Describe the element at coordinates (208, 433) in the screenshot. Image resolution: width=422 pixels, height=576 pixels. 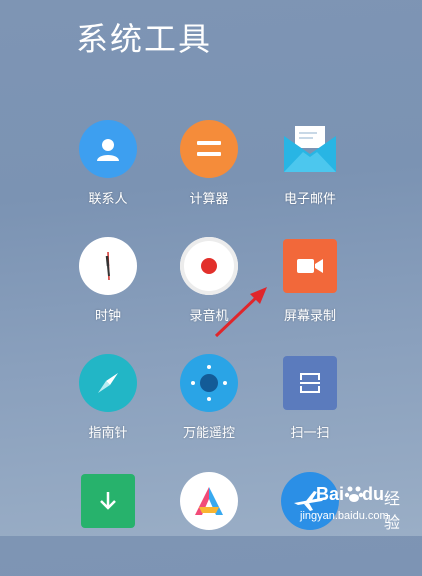
I see `app-label: 万能遥控` at that location.